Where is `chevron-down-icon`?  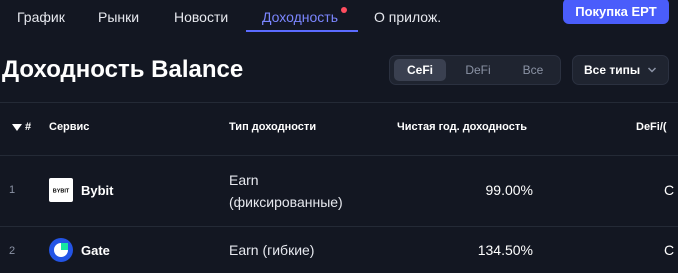 chevron-down-icon is located at coordinates (652, 70).